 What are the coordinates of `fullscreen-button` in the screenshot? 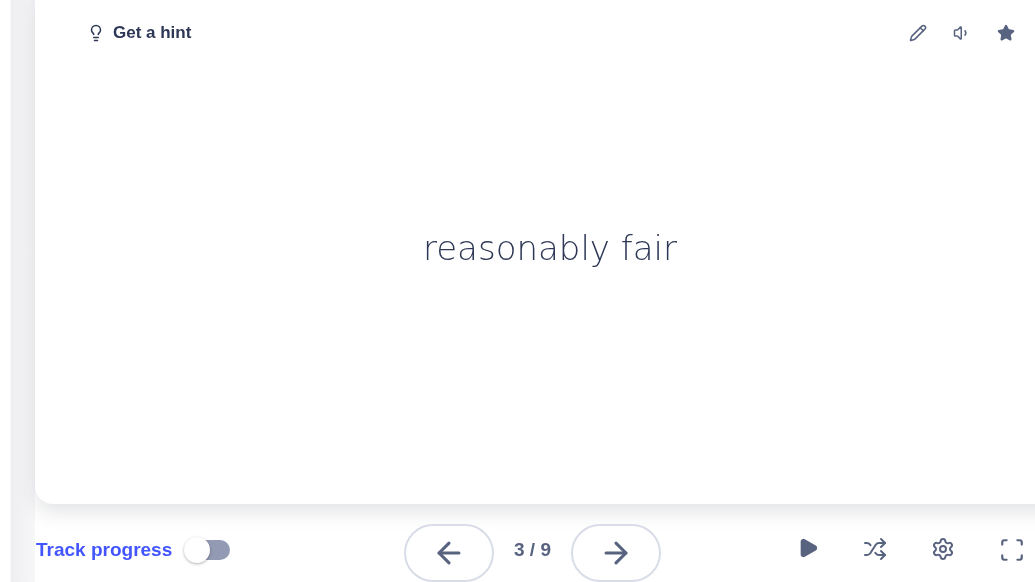 It's located at (1012, 550).